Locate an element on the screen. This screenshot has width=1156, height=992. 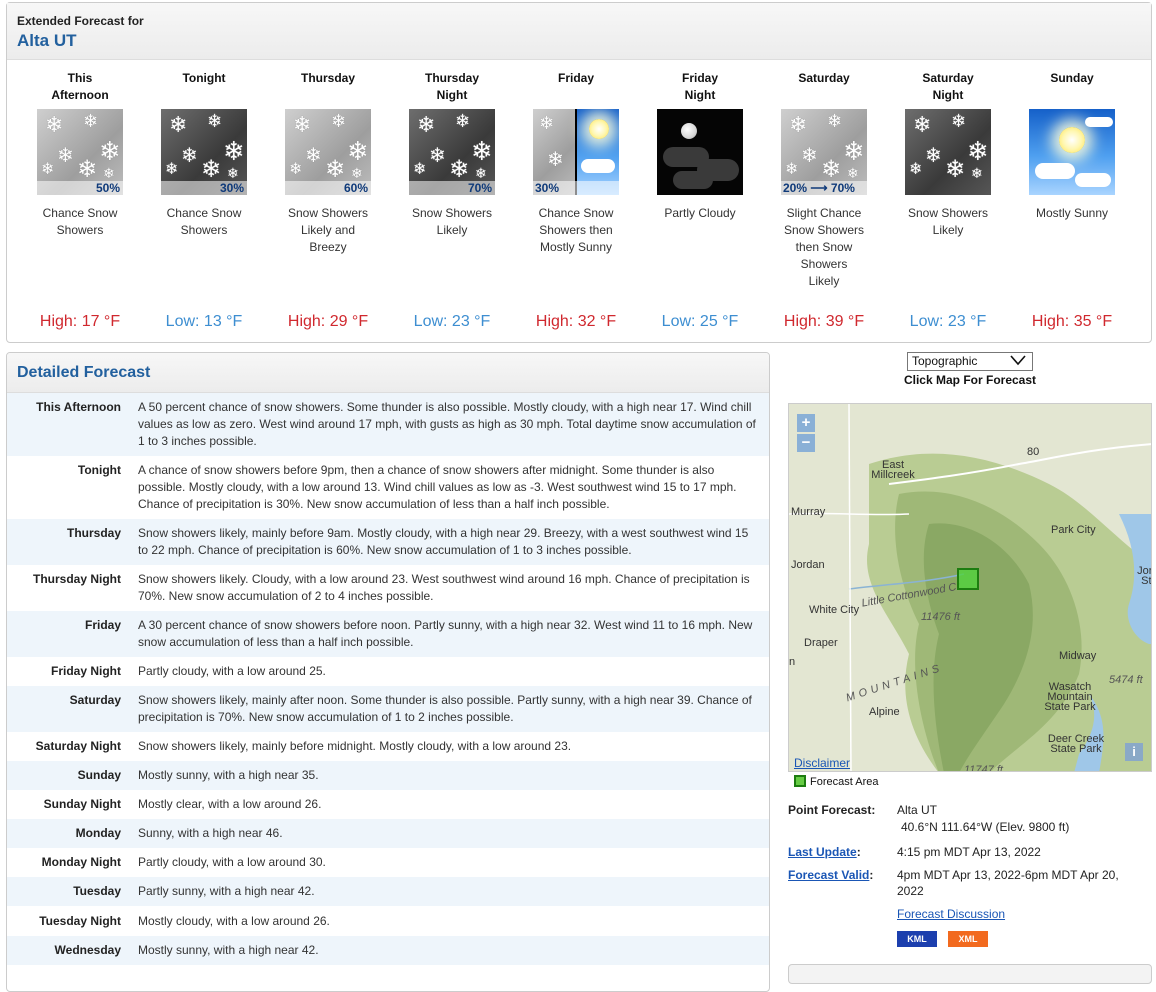
disclaimer-link: Disclaimer is located at coordinates (822, 763).